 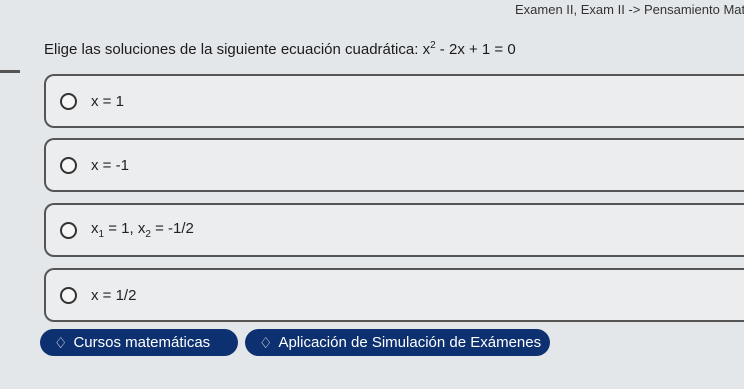 I want to click on answer-option-4: x = 1/2, so click(x=394, y=295).